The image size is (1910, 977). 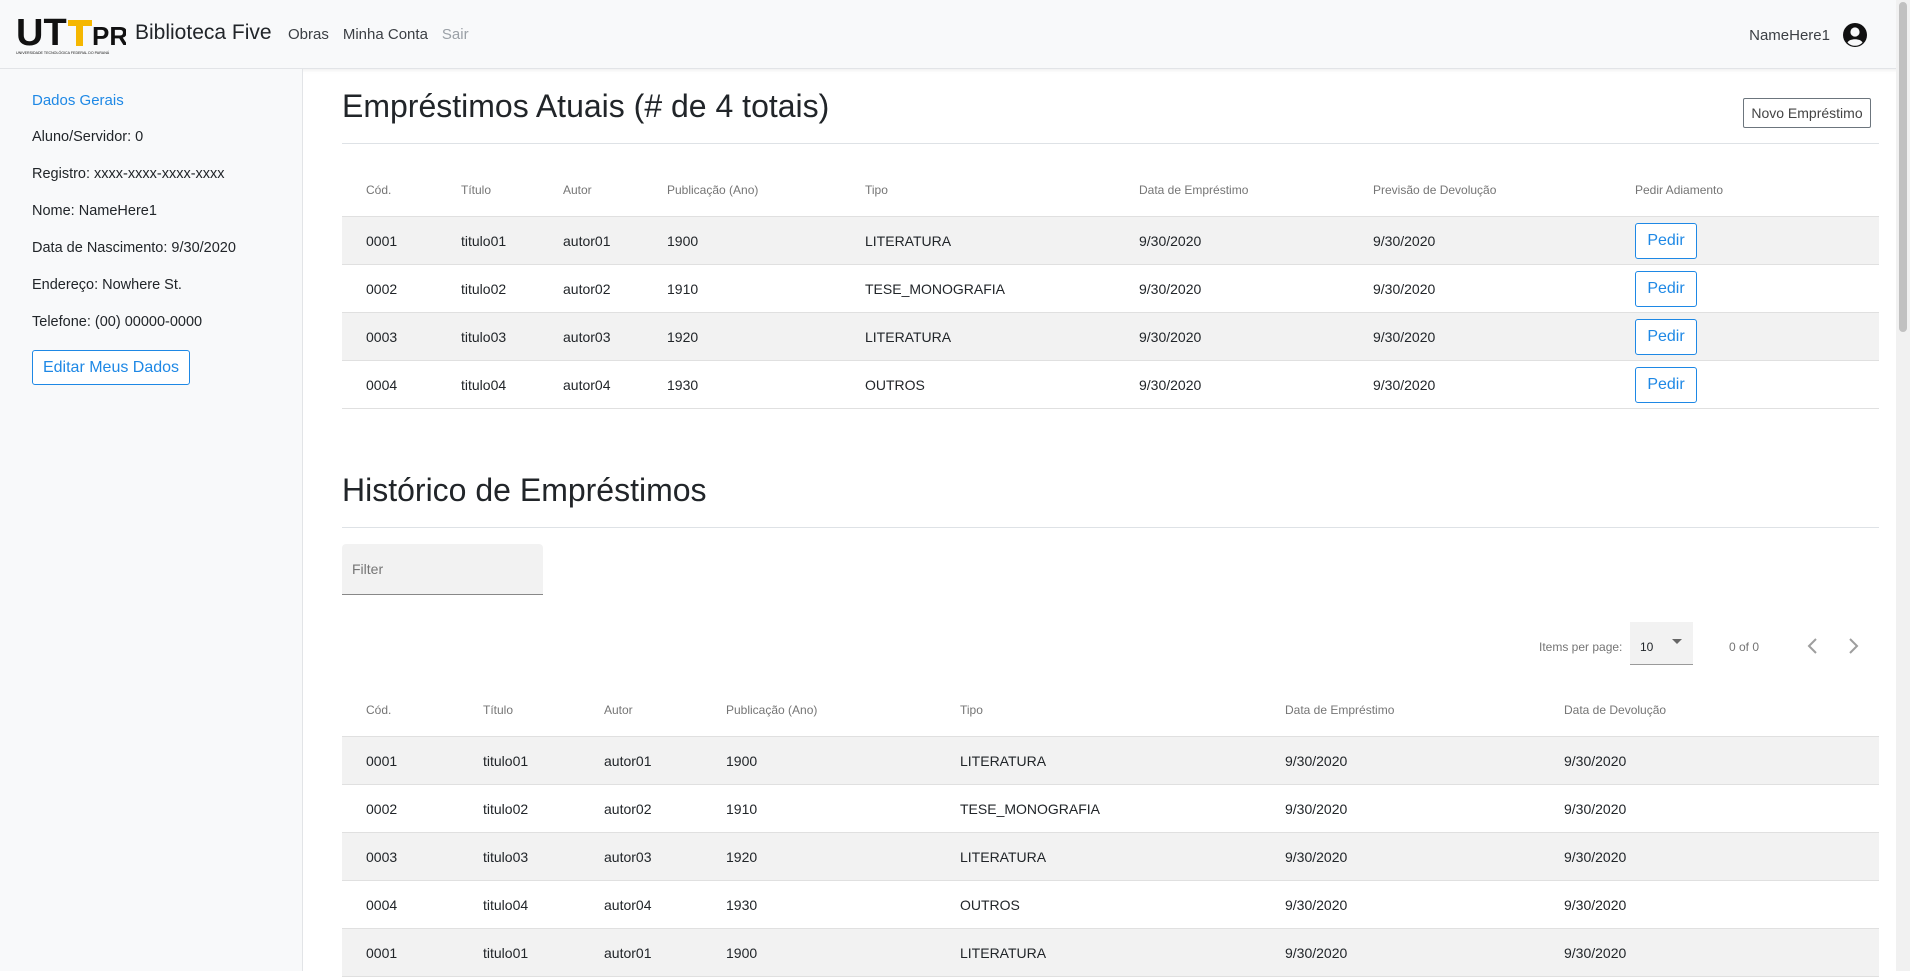 I want to click on nav-link-sair: Sair, so click(x=455, y=34).